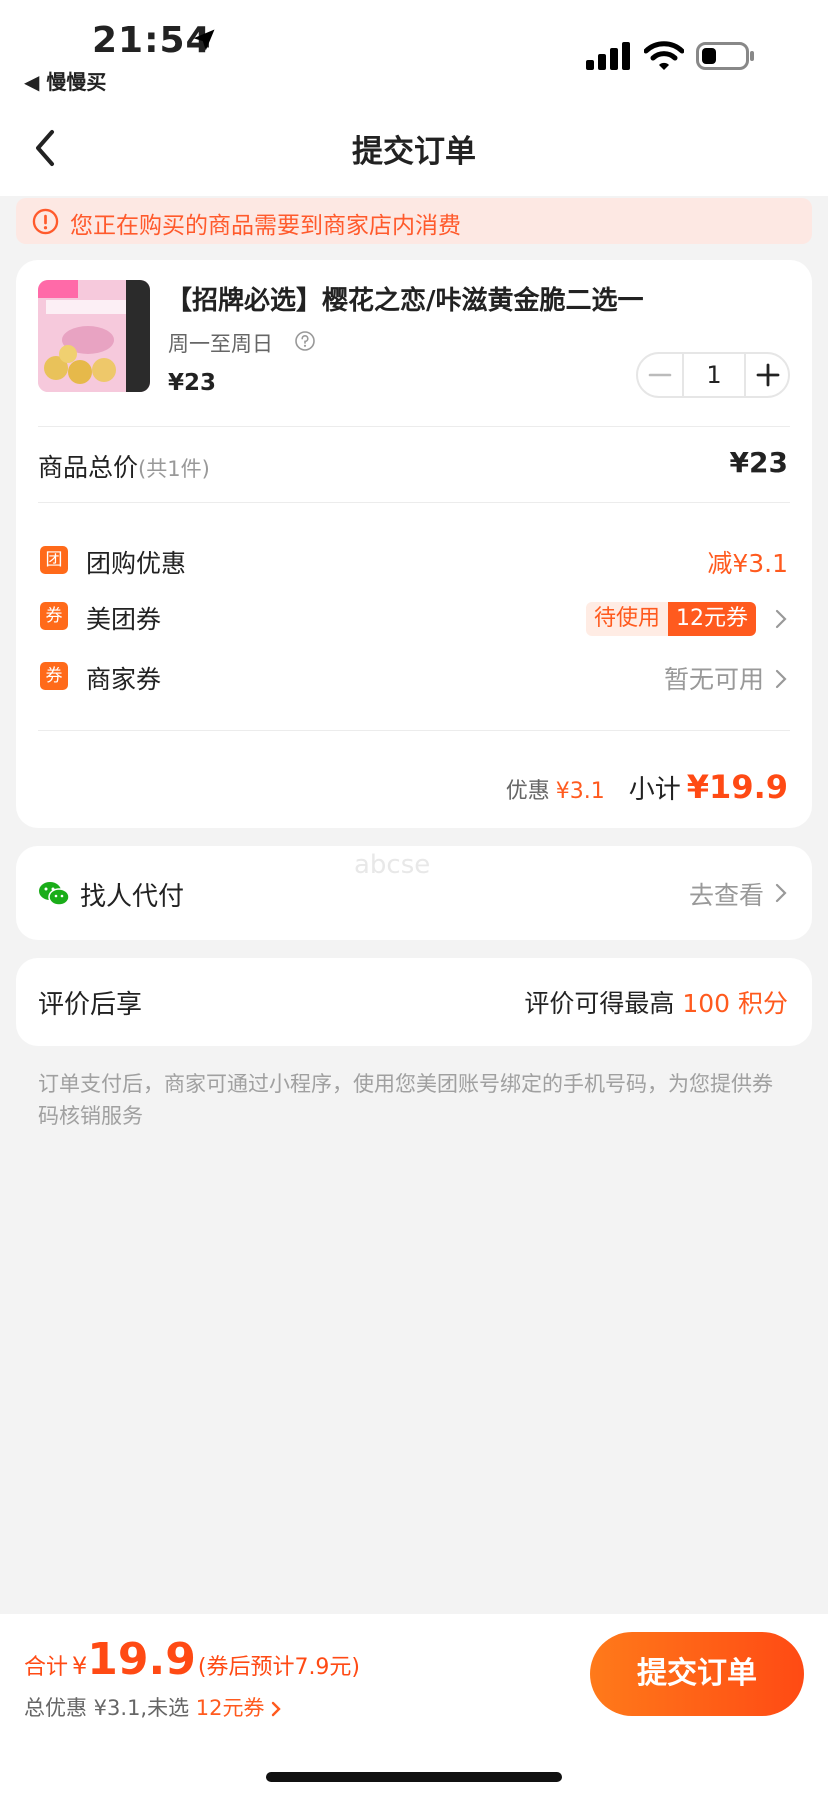 The height and width of the screenshot is (1795, 828). Describe the element at coordinates (405, 301) in the screenshot. I see `product-title: 【招牌必选】樱花之恋/咔滋黄金脆二选一` at that location.